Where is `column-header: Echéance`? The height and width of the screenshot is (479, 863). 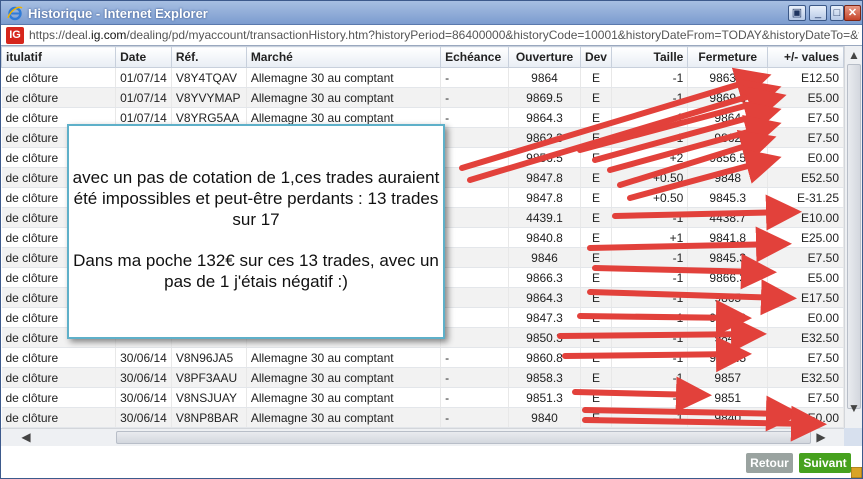 column-header: Echéance is located at coordinates (475, 57).